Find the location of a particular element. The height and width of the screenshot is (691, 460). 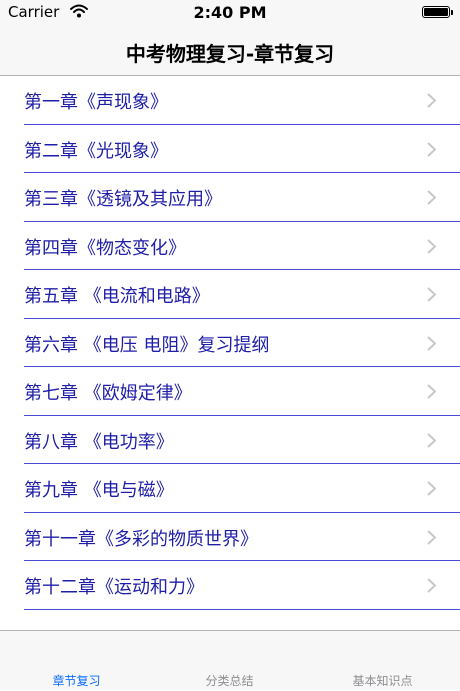

status-bar: Carrier 2:40 PM is located at coordinates (230, 13).